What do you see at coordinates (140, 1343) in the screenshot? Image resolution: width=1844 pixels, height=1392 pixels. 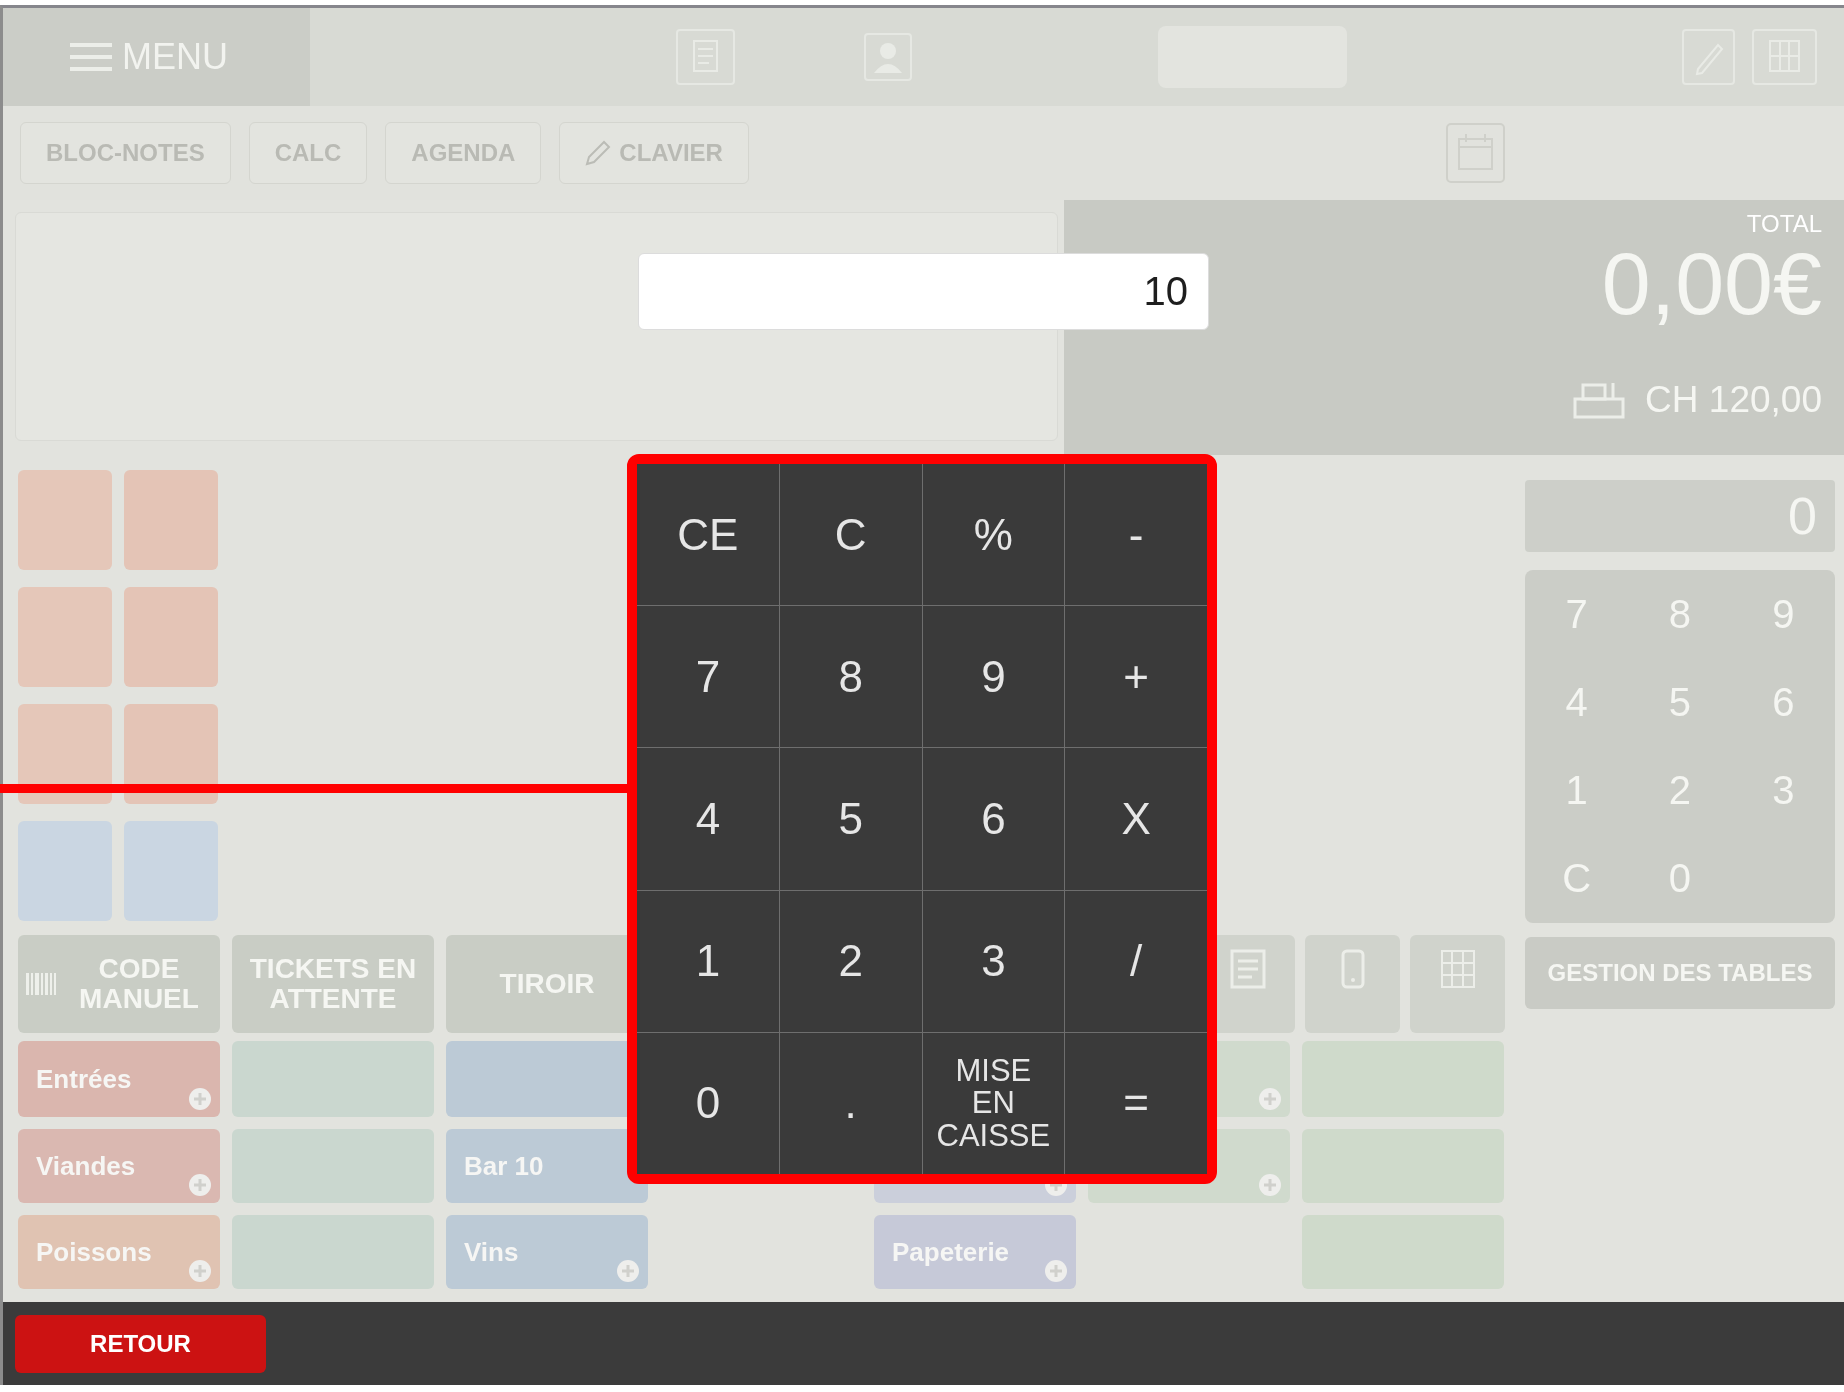 I see `back-button: RETOUR` at bounding box center [140, 1343].